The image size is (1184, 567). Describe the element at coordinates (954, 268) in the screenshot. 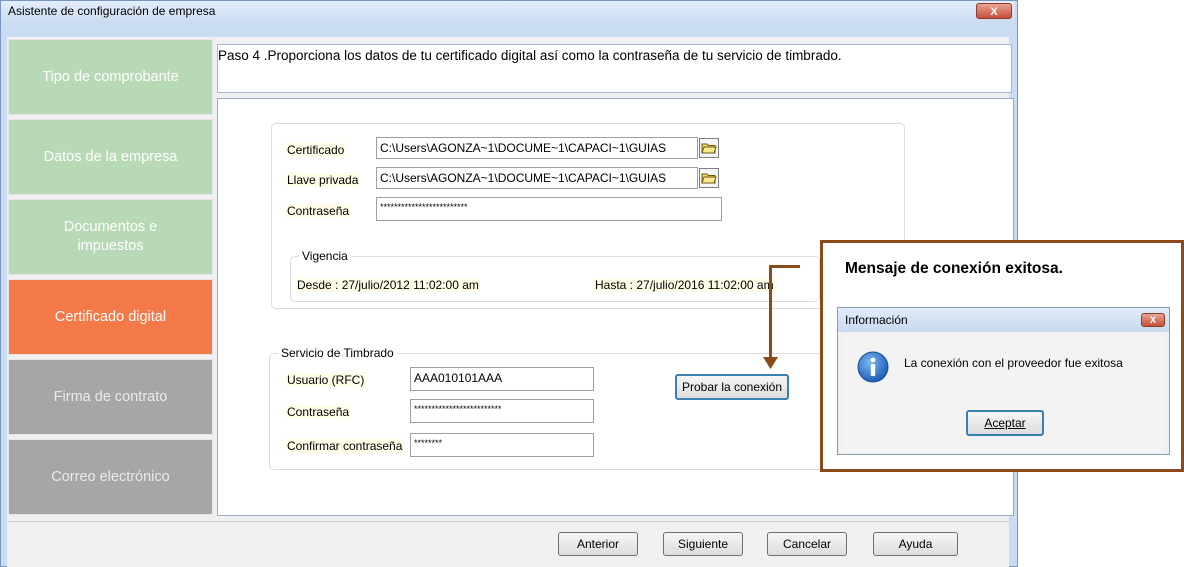

I see `callout-title: Mensaje de conexión exitosa.` at that location.